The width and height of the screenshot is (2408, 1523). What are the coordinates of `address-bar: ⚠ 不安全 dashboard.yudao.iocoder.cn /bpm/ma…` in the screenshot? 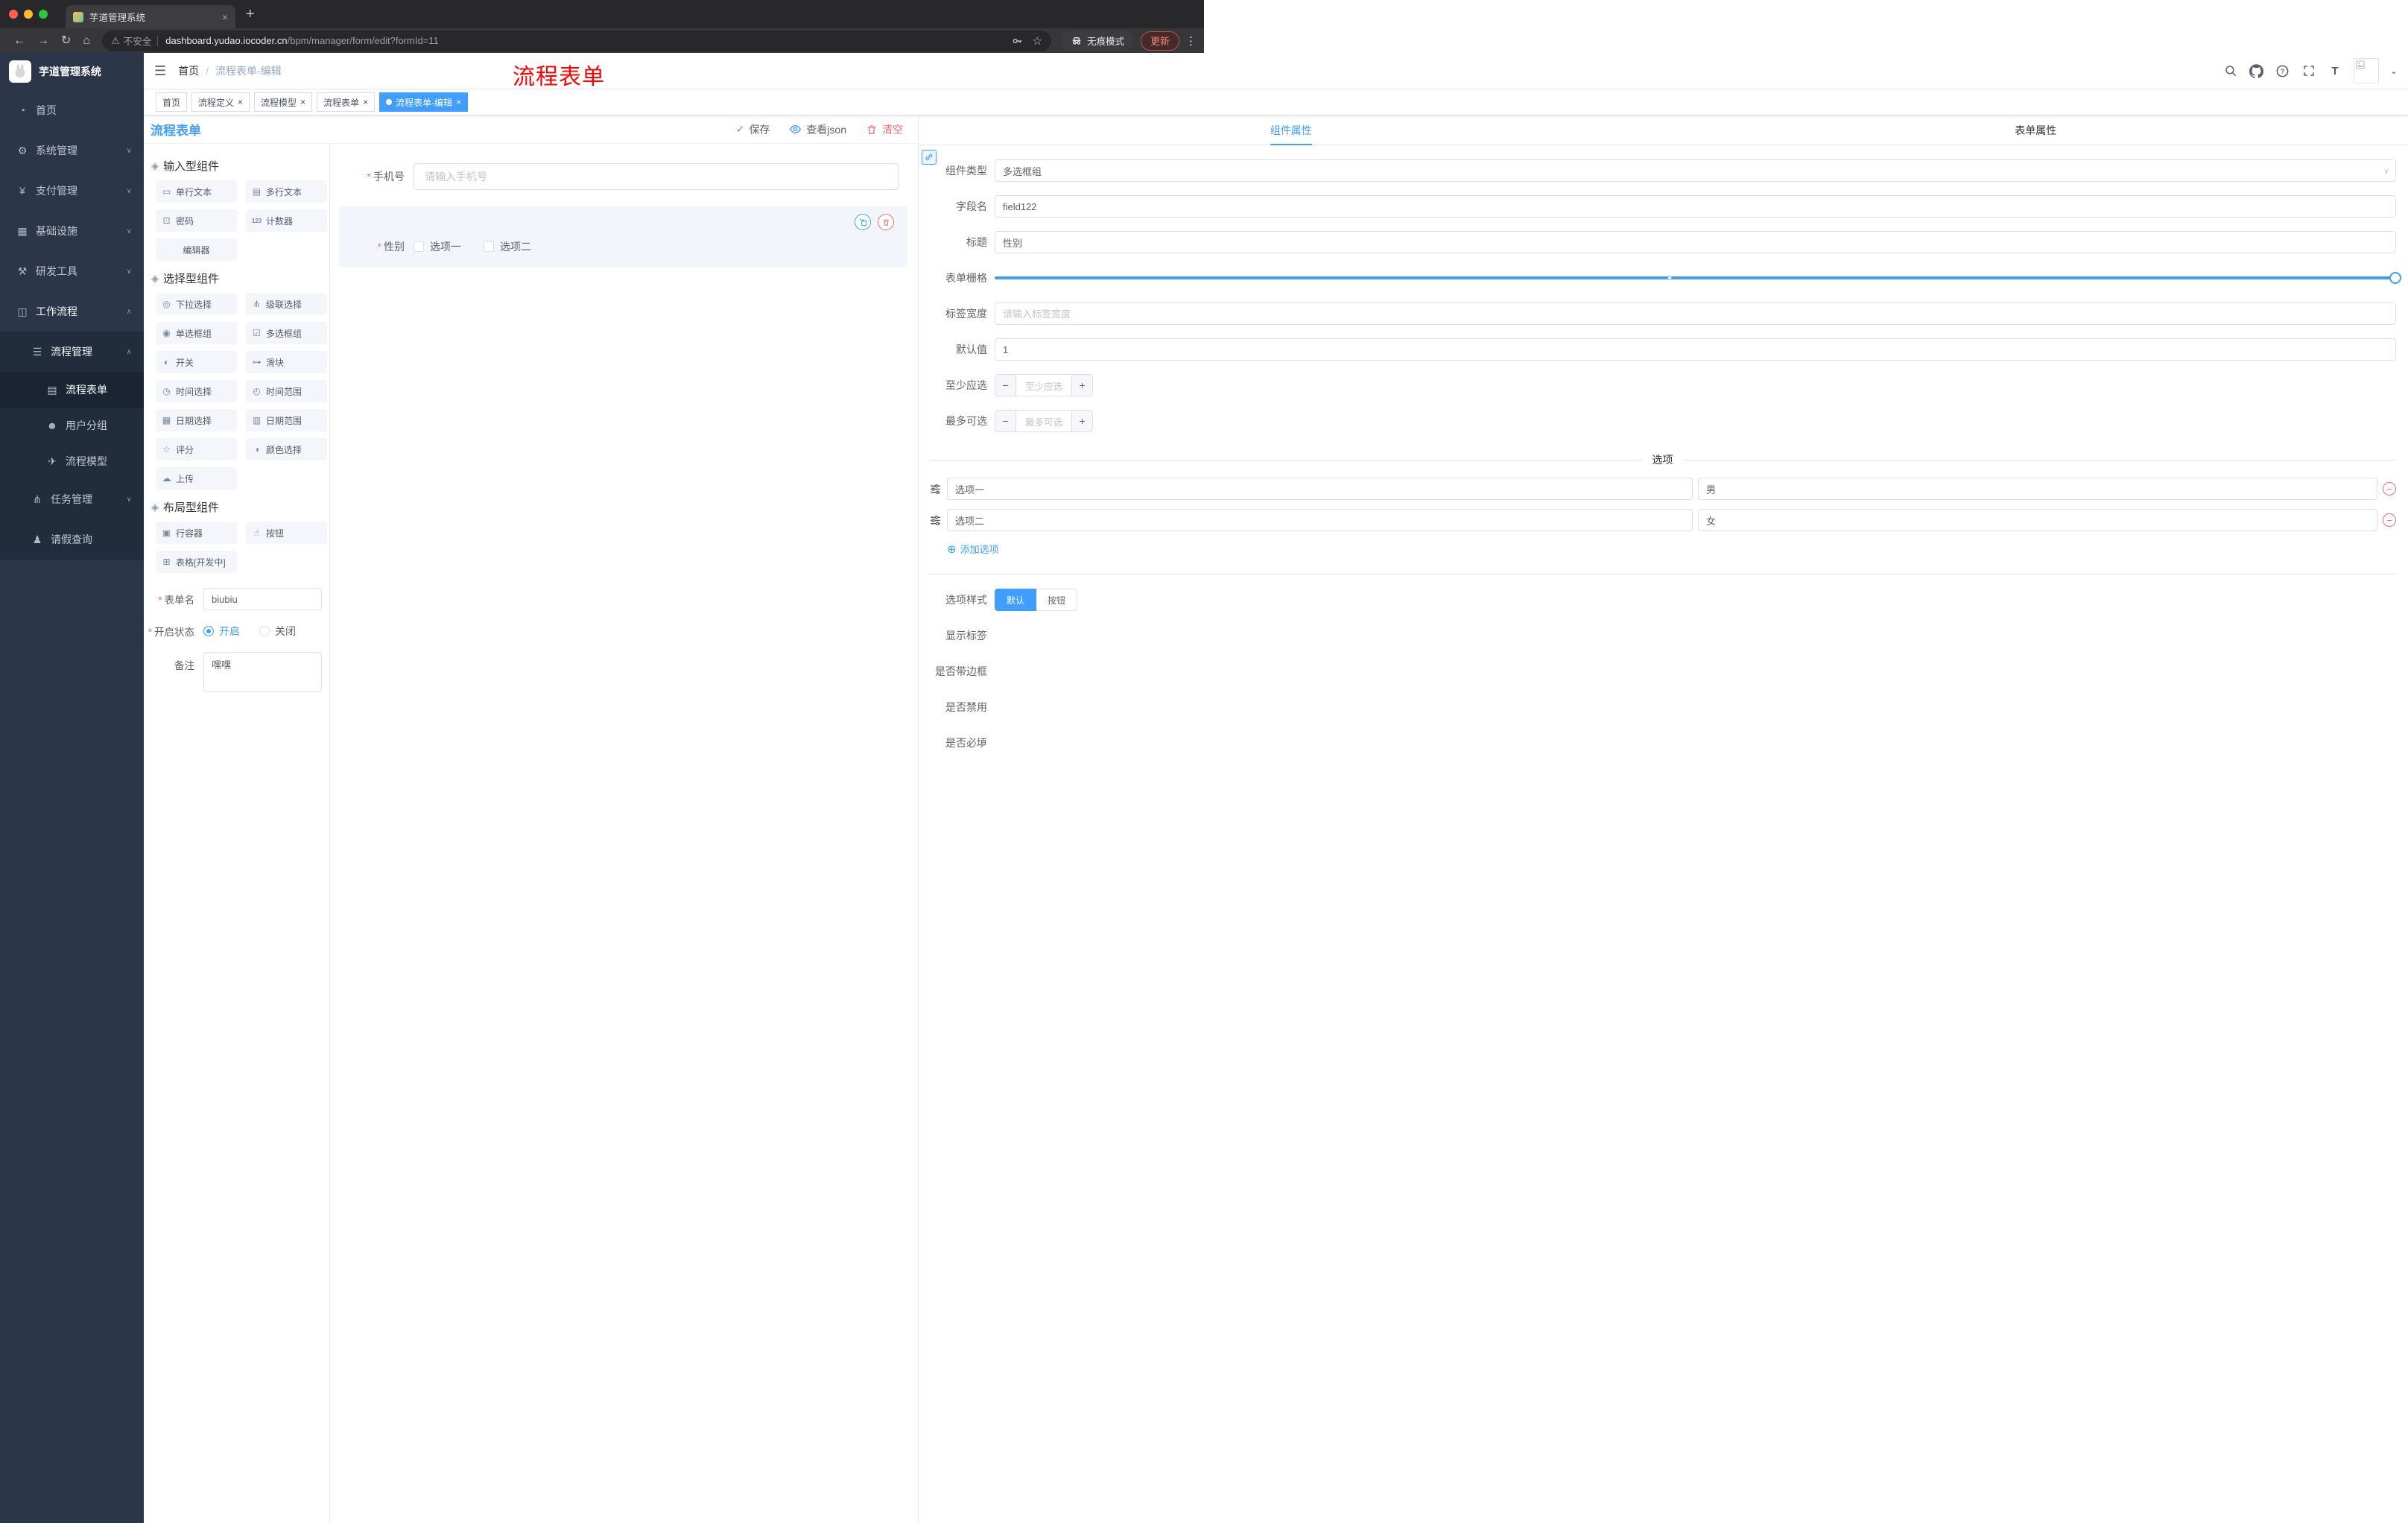 It's located at (576, 40).